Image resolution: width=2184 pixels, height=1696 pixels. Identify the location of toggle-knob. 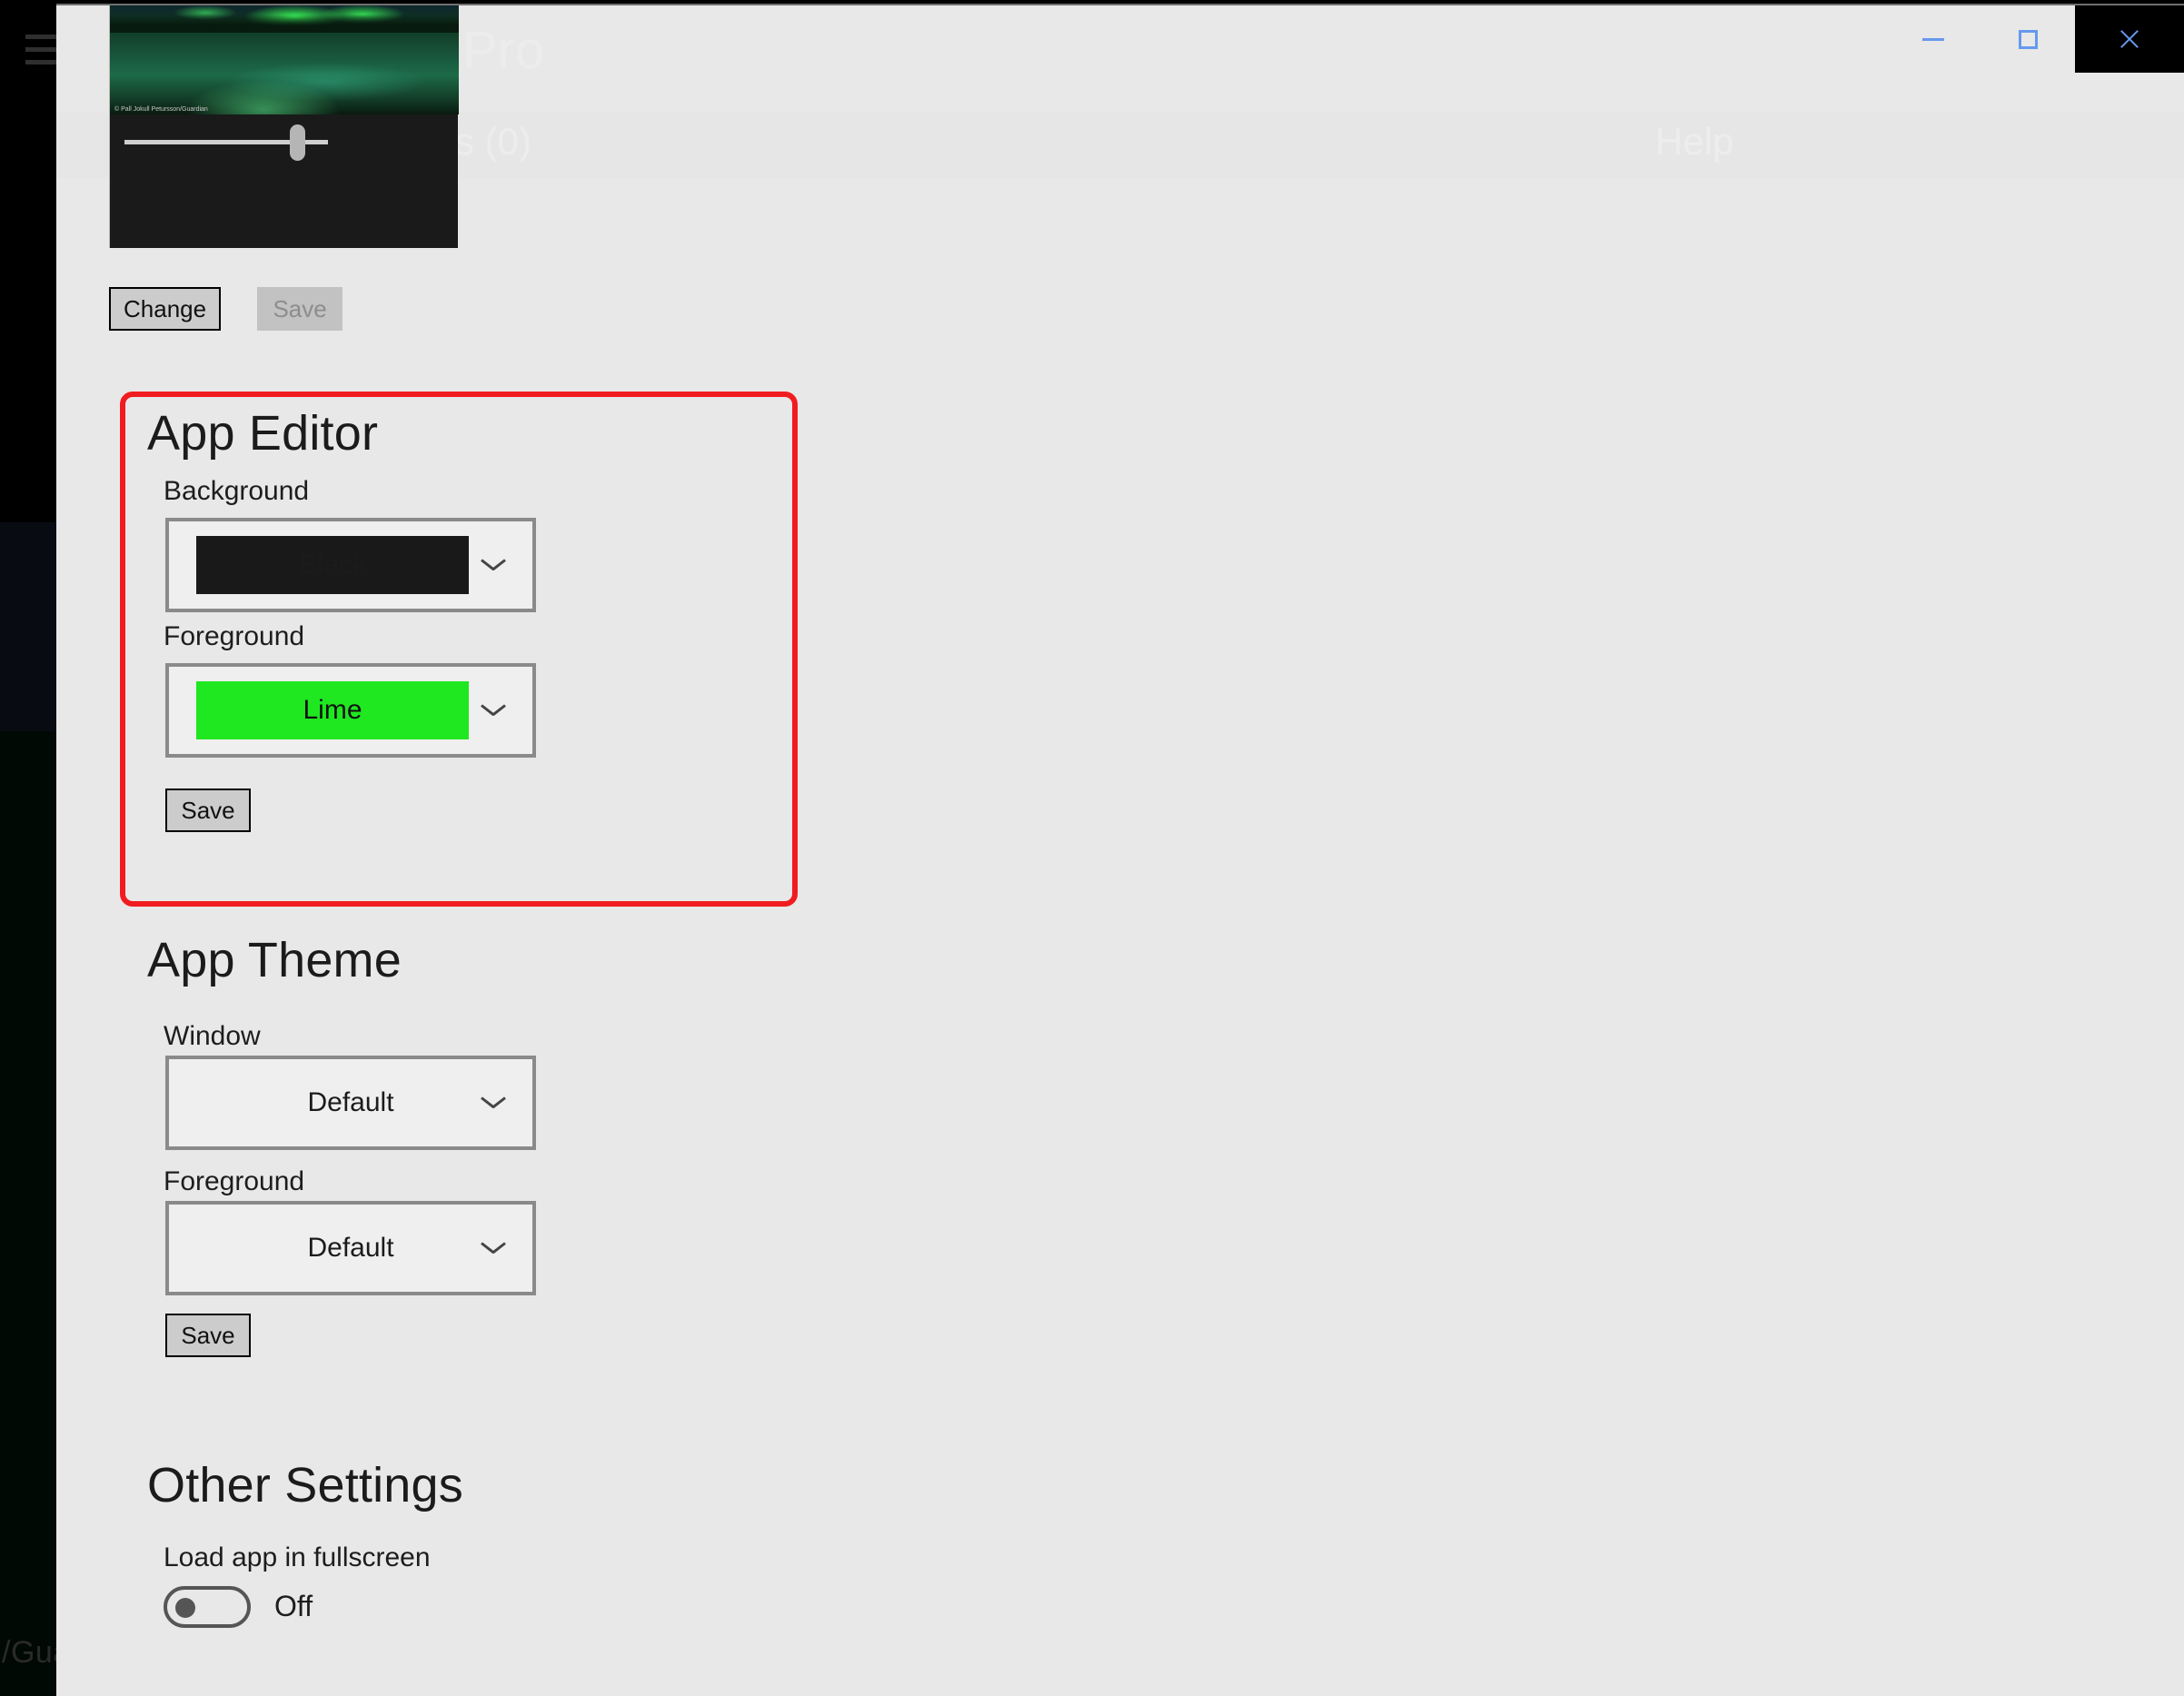
(185, 1608).